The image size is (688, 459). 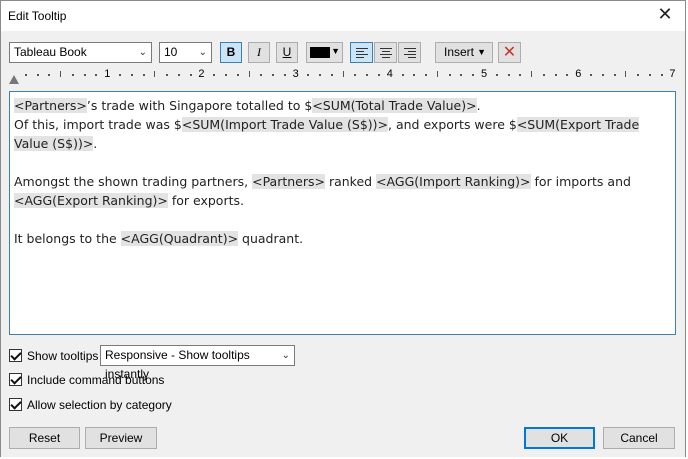 I want to click on ruler-label: 1, so click(x=107, y=74).